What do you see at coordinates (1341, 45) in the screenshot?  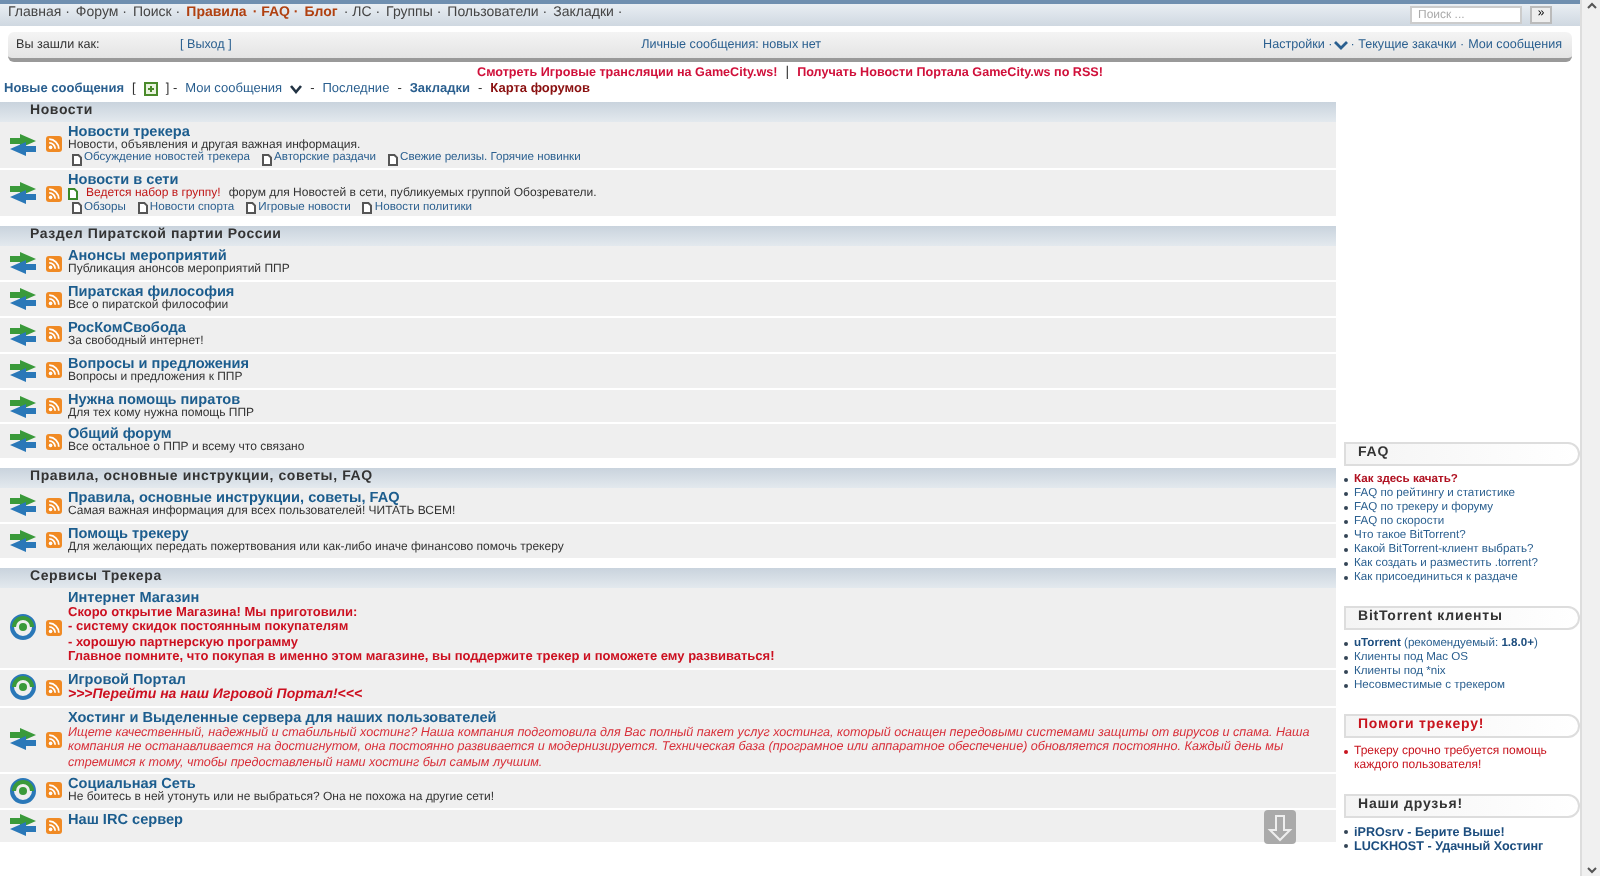 I see `down-chevron-icon` at bounding box center [1341, 45].